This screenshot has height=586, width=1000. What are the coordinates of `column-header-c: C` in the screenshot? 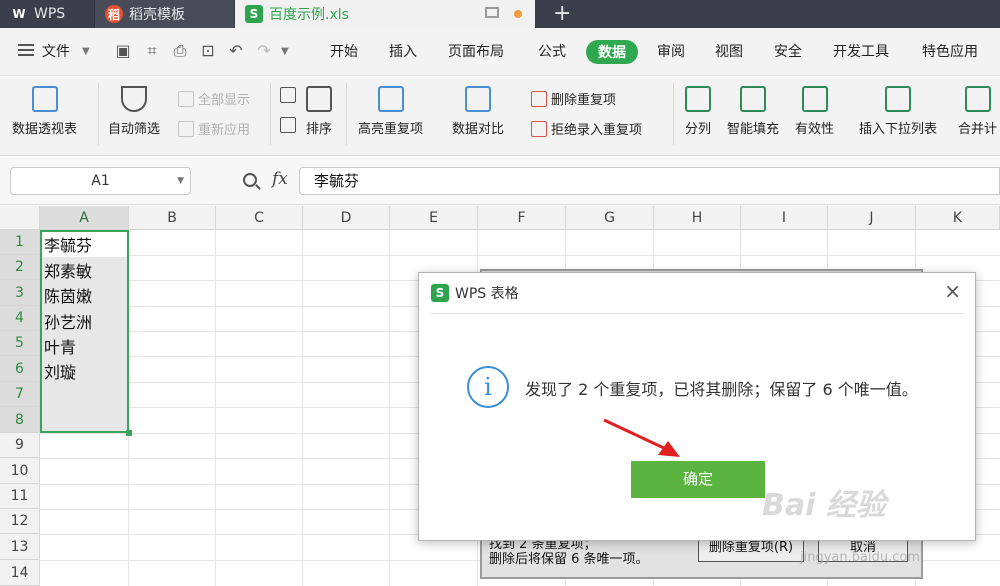 It's located at (259, 218).